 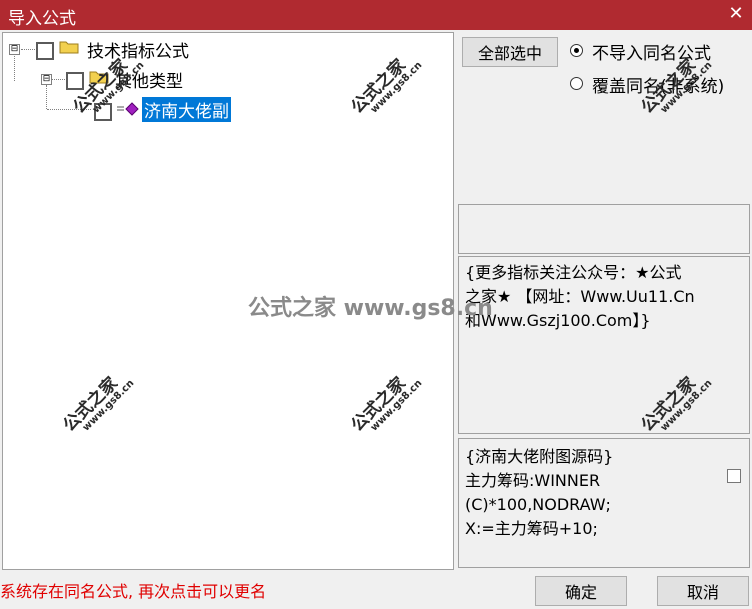 What do you see at coordinates (651, 51) in the screenshot?
I see `radio-skip-label: 不导入同名公式` at bounding box center [651, 51].